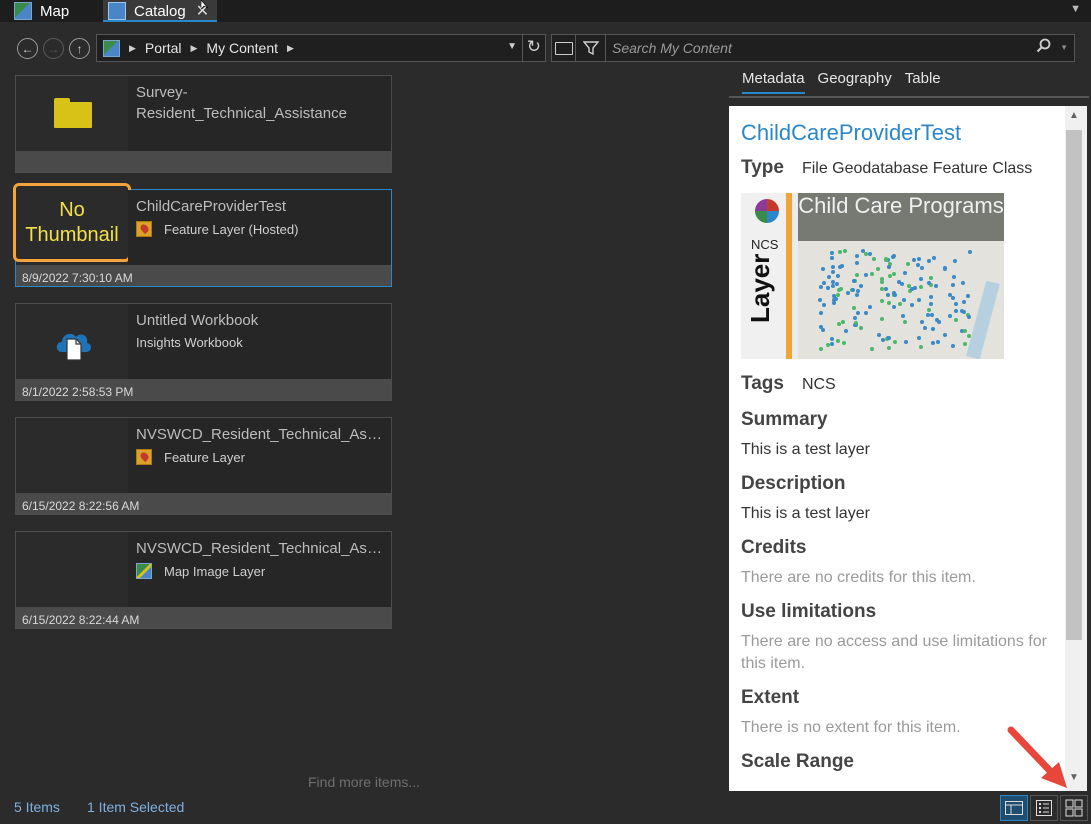 The height and width of the screenshot is (824, 1091). What do you see at coordinates (74, 347) in the screenshot?
I see `cloud-document-icon` at bounding box center [74, 347].